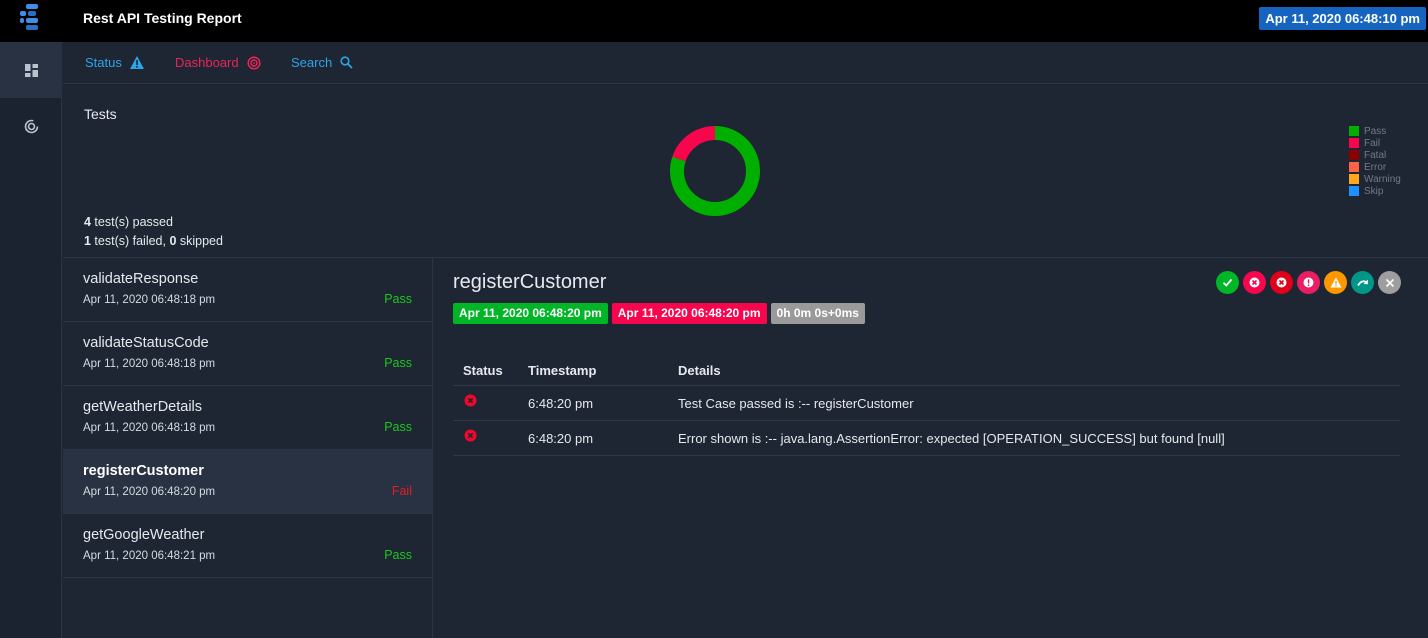 This screenshot has height=638, width=1428. I want to click on legend-item-fatal: Fatal, so click(1375, 155).